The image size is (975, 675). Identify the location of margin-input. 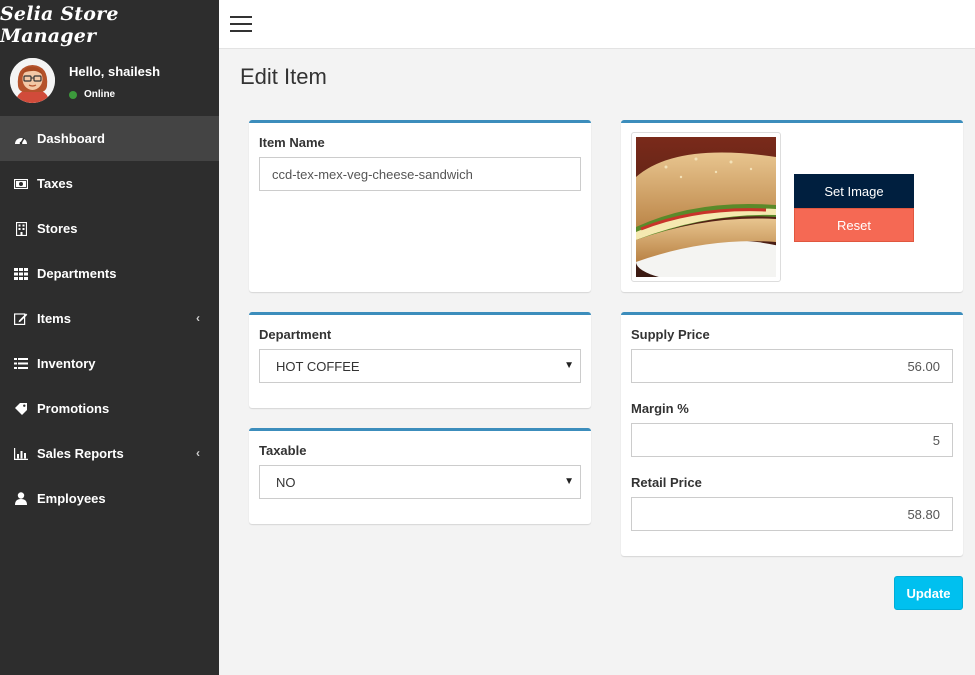
(792, 440).